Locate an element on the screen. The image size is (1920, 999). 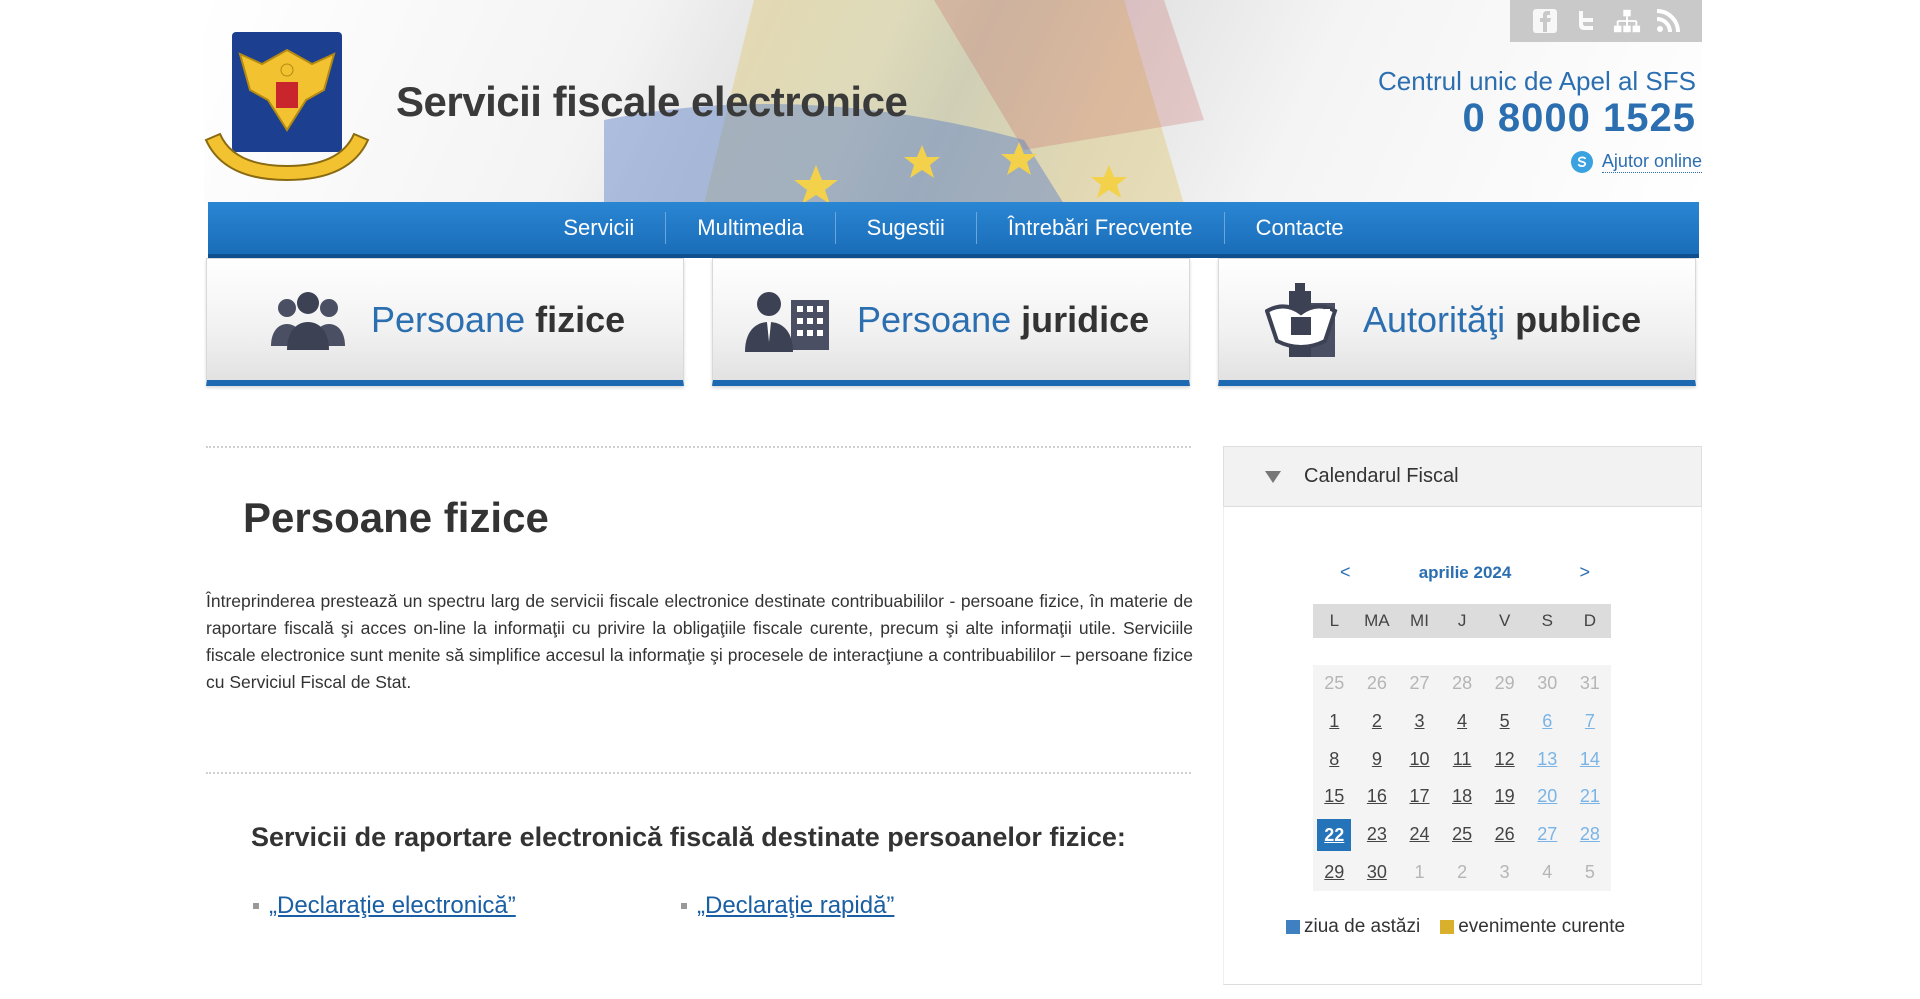
category-label: Persoane juridice is located at coordinates (1003, 319).